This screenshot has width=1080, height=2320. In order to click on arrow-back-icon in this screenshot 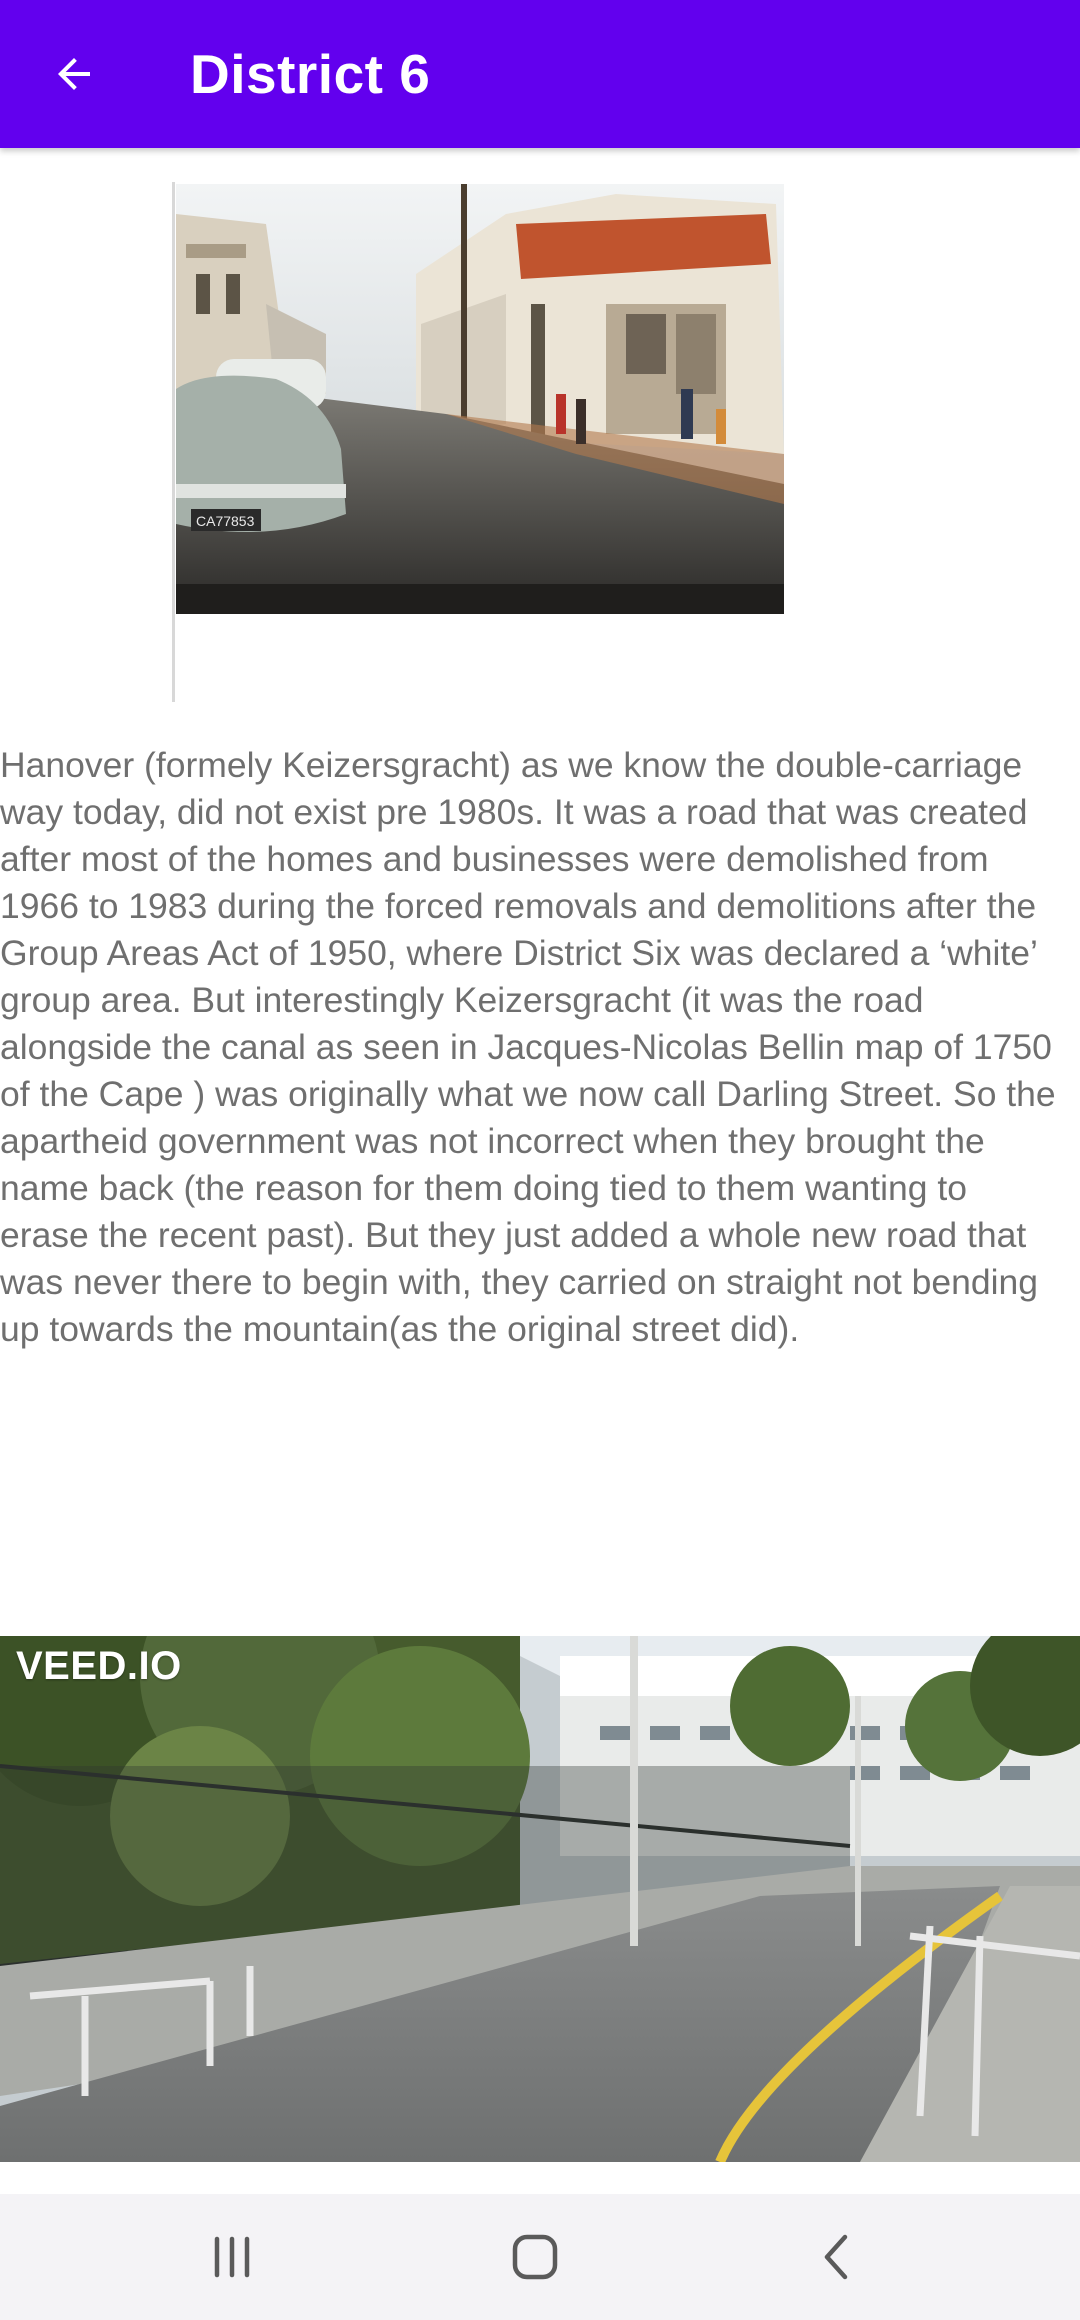, I will do `click(74, 74)`.